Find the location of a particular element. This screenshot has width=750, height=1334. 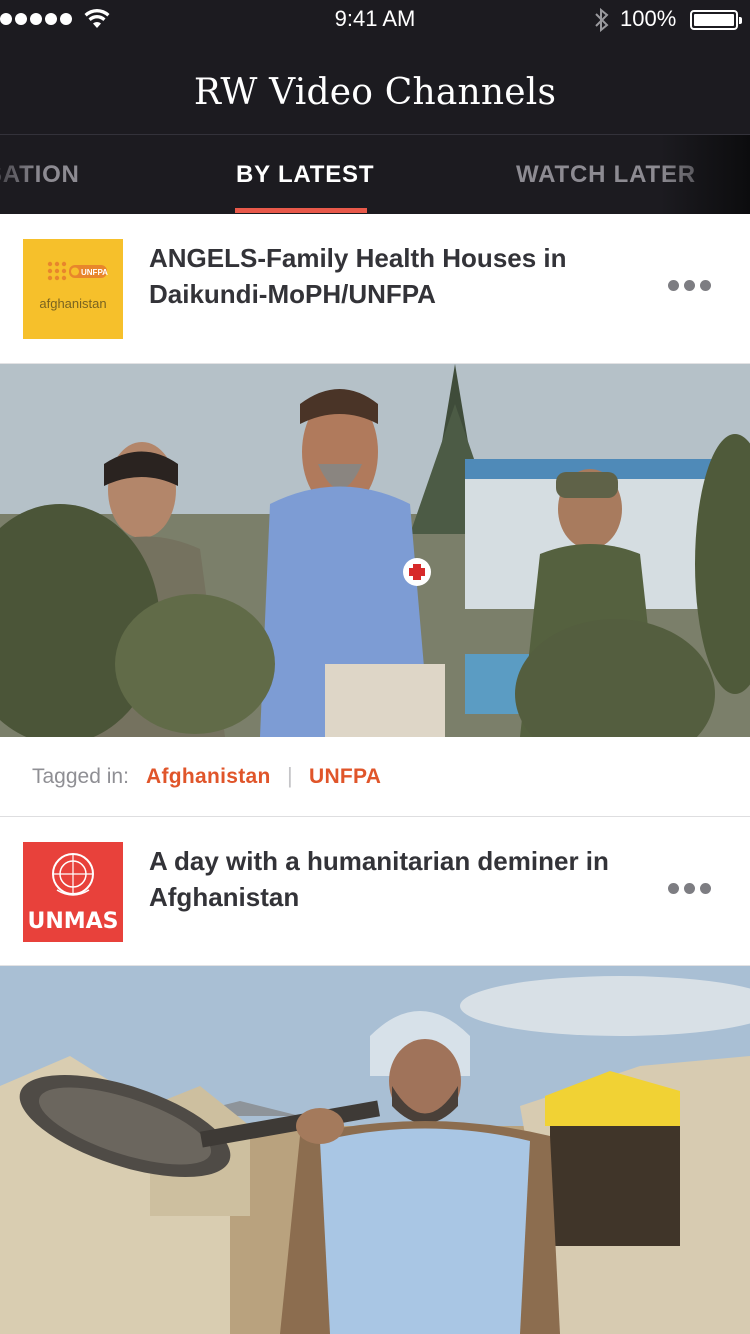

tags-row: Tagged in: Afghanistan | UNFPA is located at coordinates (375, 777).